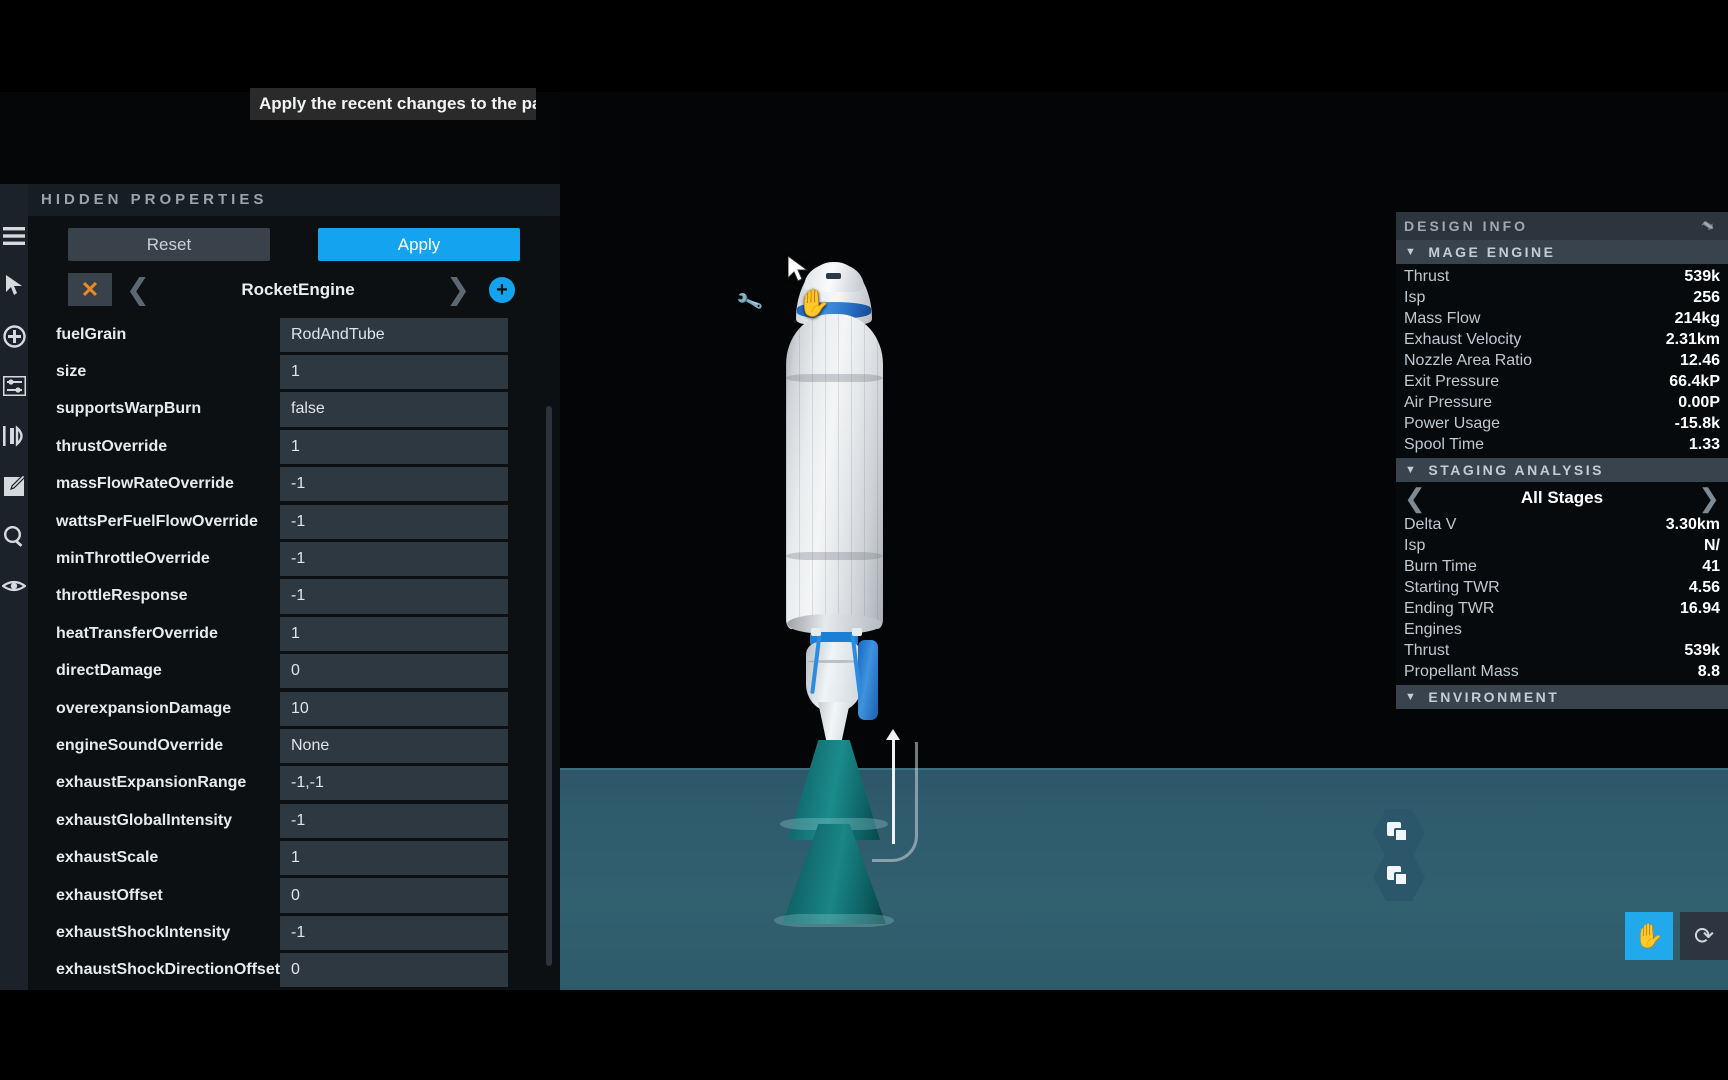 The image size is (1728, 1080). What do you see at coordinates (129, 409) in the screenshot?
I see `property-key-label: supportsWarpBurn` at bounding box center [129, 409].